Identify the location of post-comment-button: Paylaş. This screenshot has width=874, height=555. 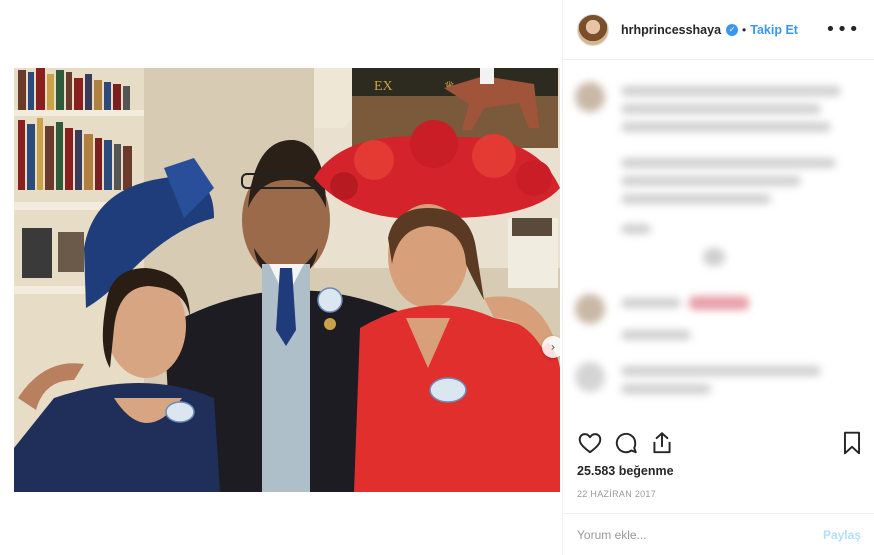
(842, 535).